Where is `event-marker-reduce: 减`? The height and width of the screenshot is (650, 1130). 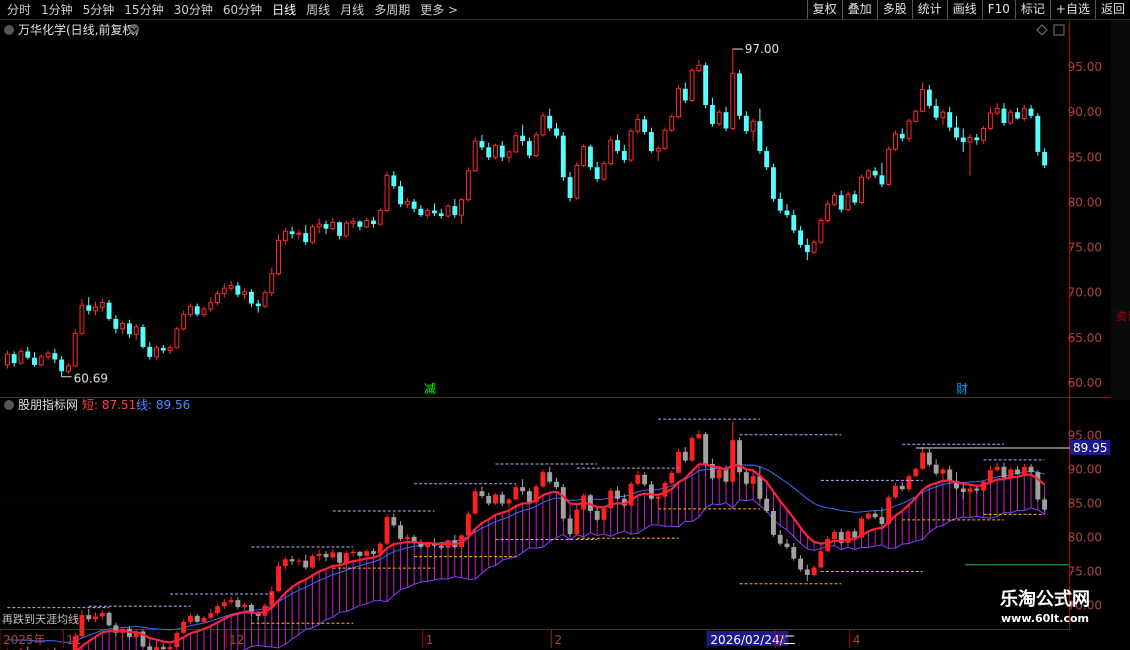 event-marker-reduce: 减 is located at coordinates (430, 389).